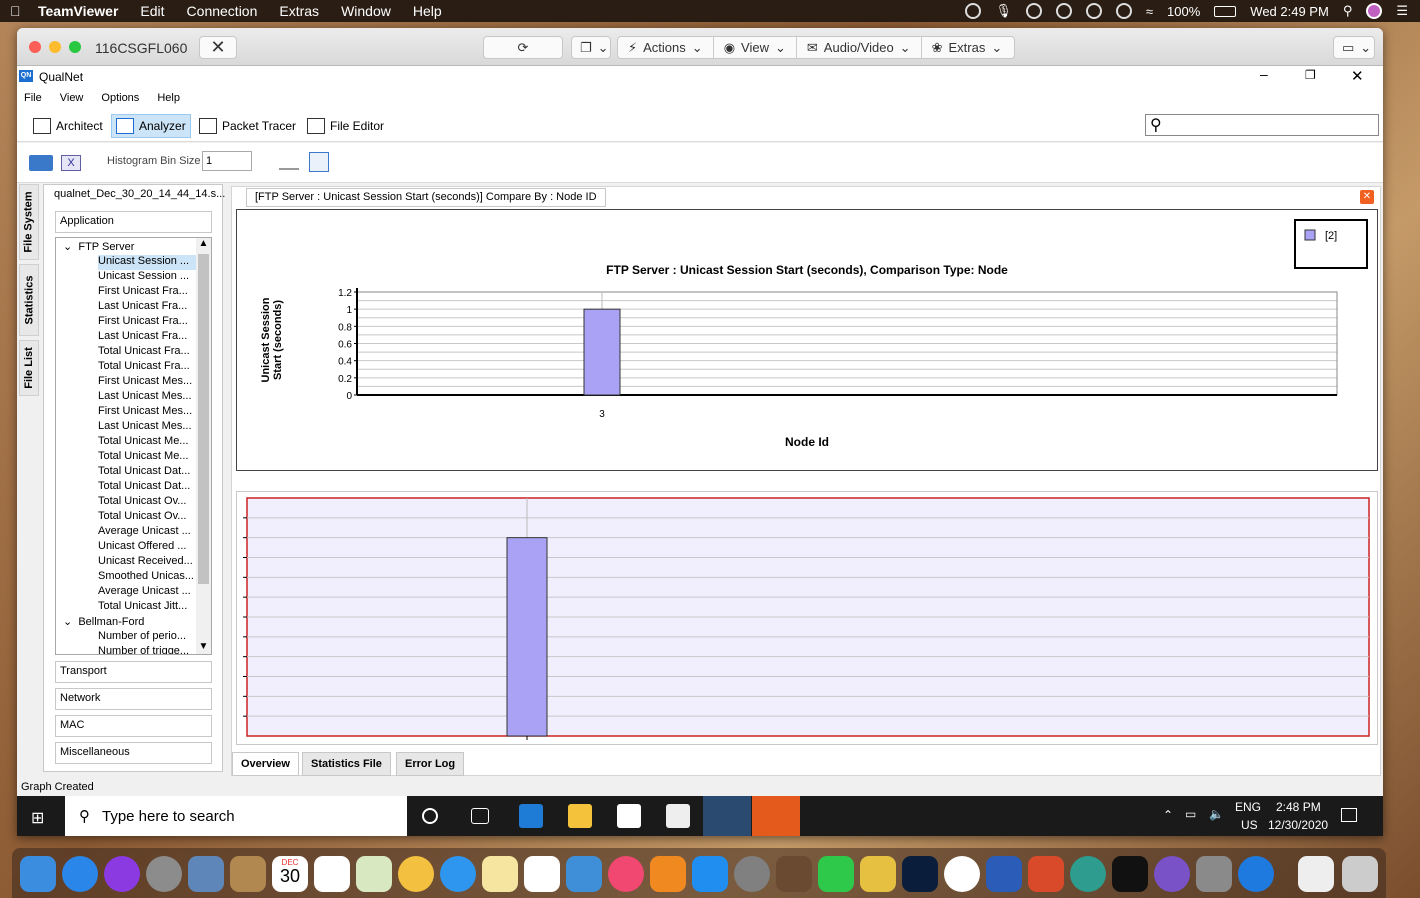  I want to click on zoom-window-button, so click(75, 47).